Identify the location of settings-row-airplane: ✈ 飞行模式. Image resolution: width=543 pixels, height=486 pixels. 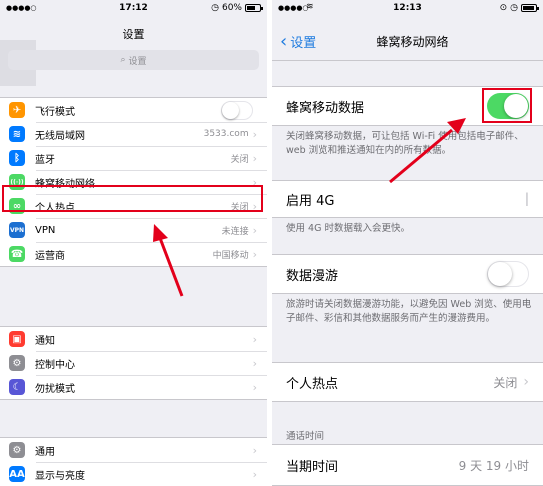
(133, 110).